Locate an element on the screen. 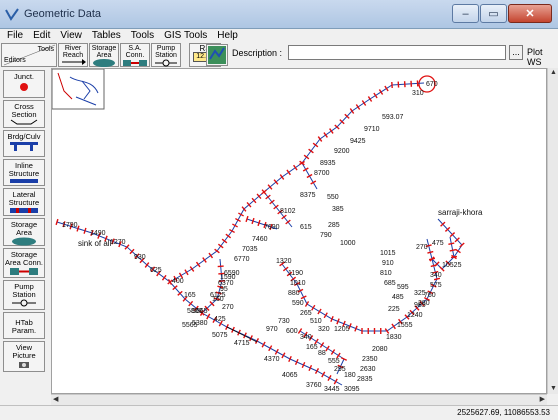 This screenshot has width=558, height=420. station-label: 810 is located at coordinates (386, 273).